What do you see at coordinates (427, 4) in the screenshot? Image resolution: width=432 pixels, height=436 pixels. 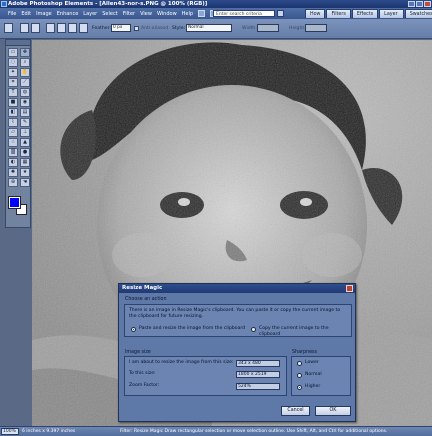 I see `close-icon` at bounding box center [427, 4].